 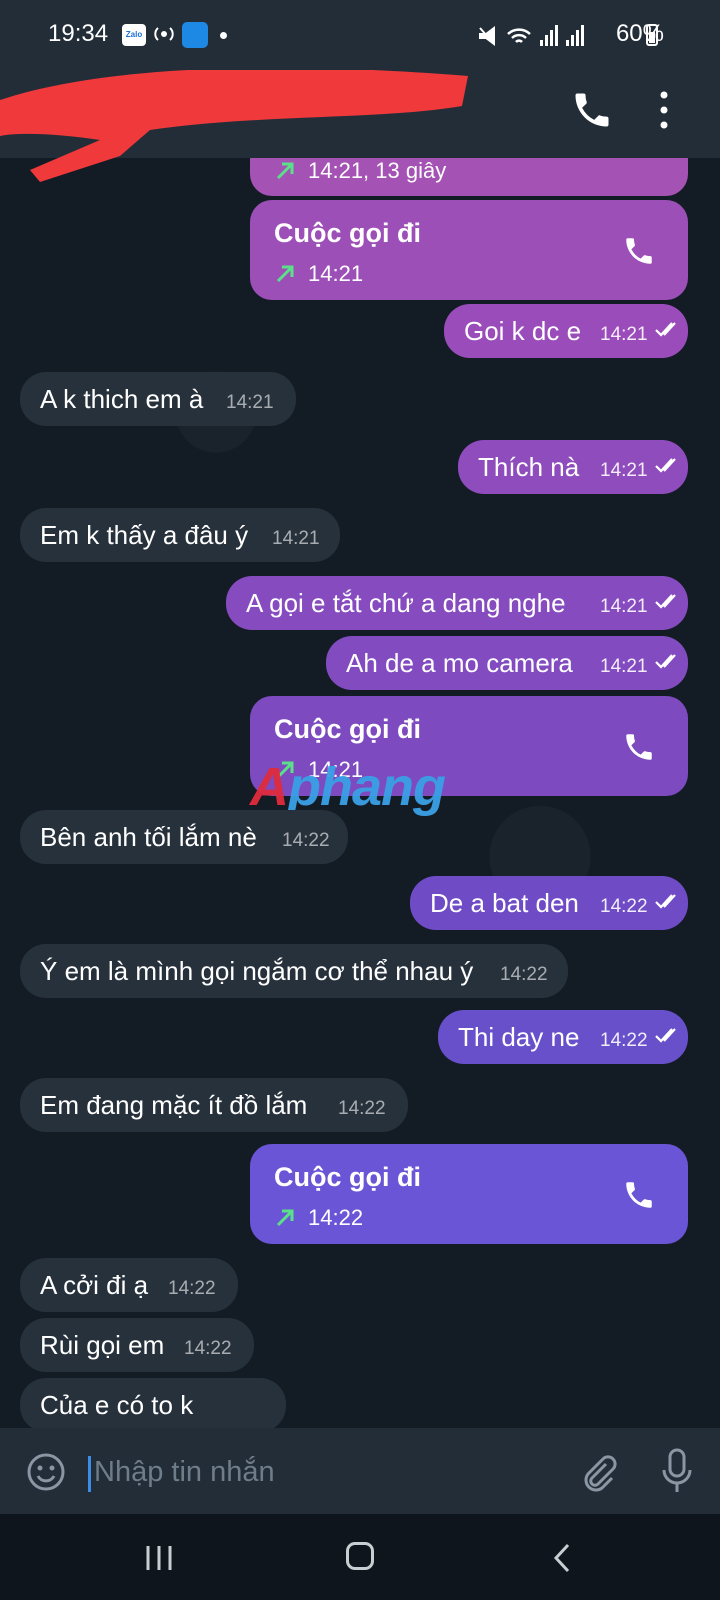 I want to click on message-text: A gọi e tắt chứ a dang nghe, so click(x=406, y=603).